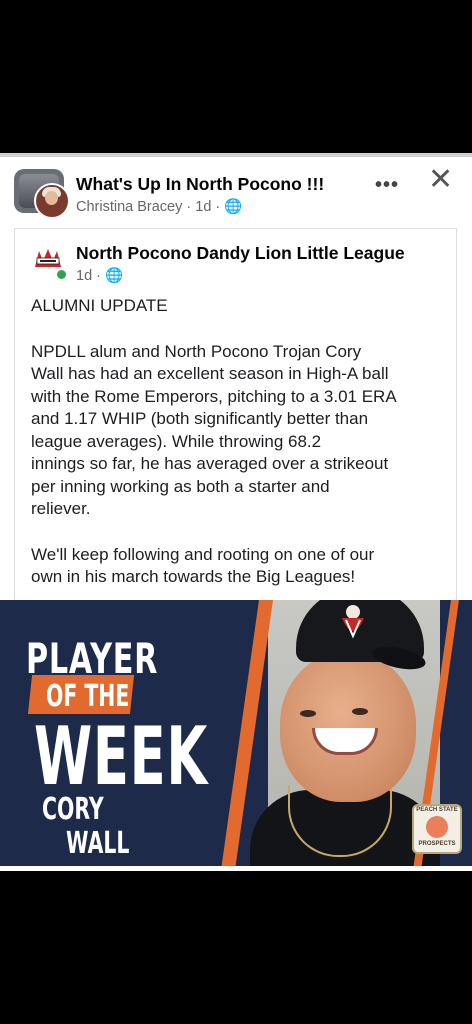  What do you see at coordinates (61, 274) in the screenshot?
I see `online-status-icon` at bounding box center [61, 274].